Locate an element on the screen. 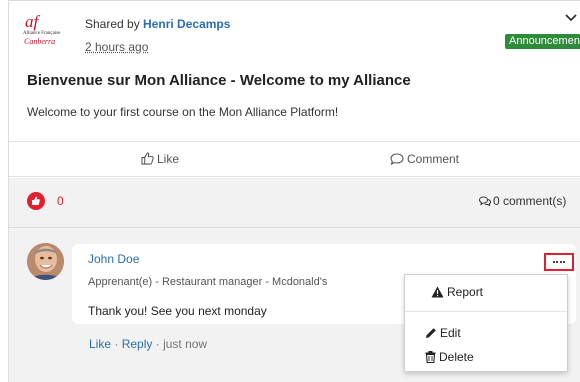  reaction-count: 0 is located at coordinates (60, 201).